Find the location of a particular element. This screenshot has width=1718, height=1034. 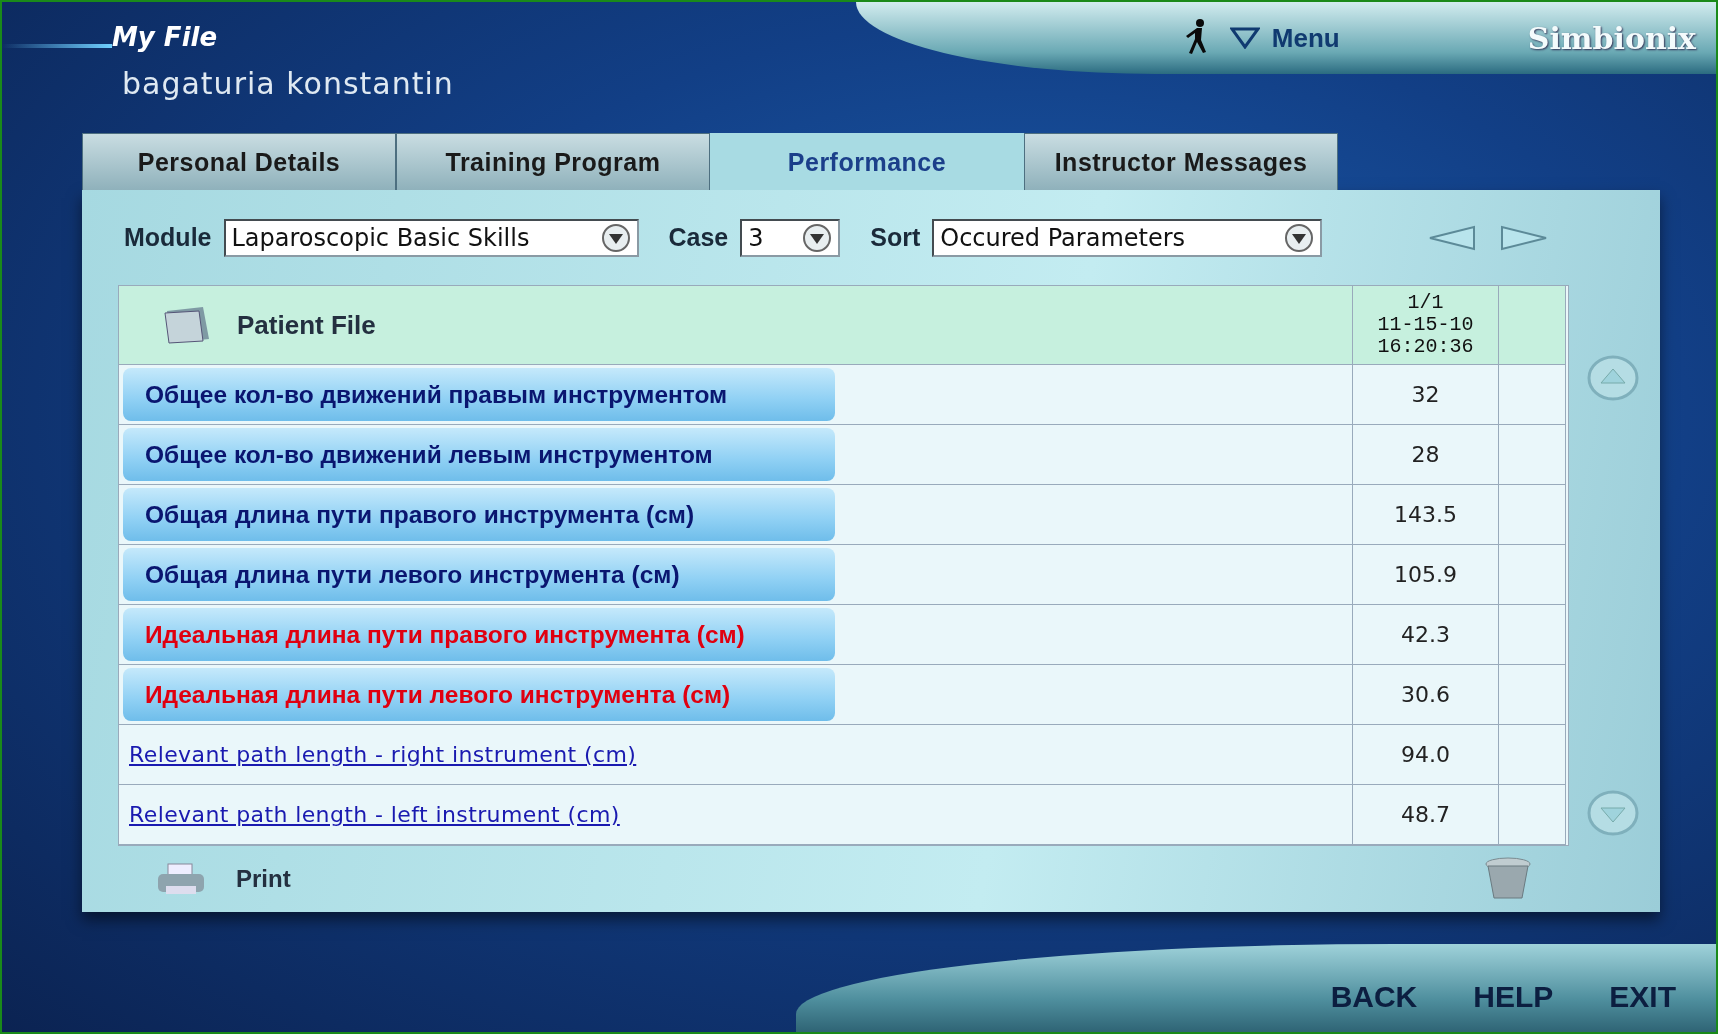

nav-button: BACK is located at coordinates (1374, 997).